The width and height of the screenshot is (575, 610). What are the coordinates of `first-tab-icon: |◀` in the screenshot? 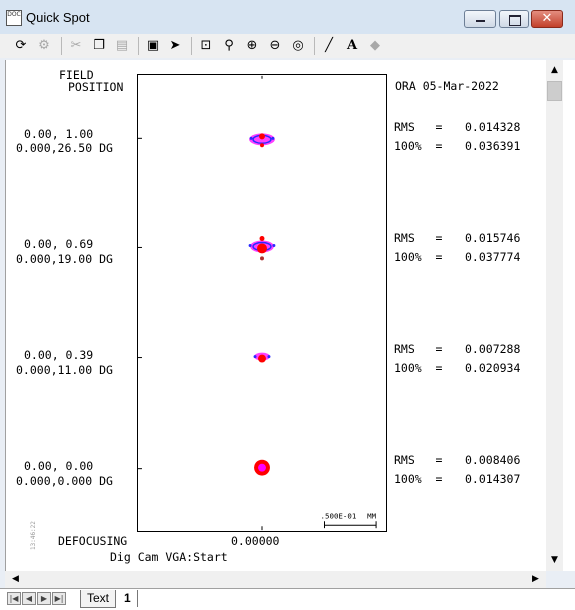 It's located at (14, 598).